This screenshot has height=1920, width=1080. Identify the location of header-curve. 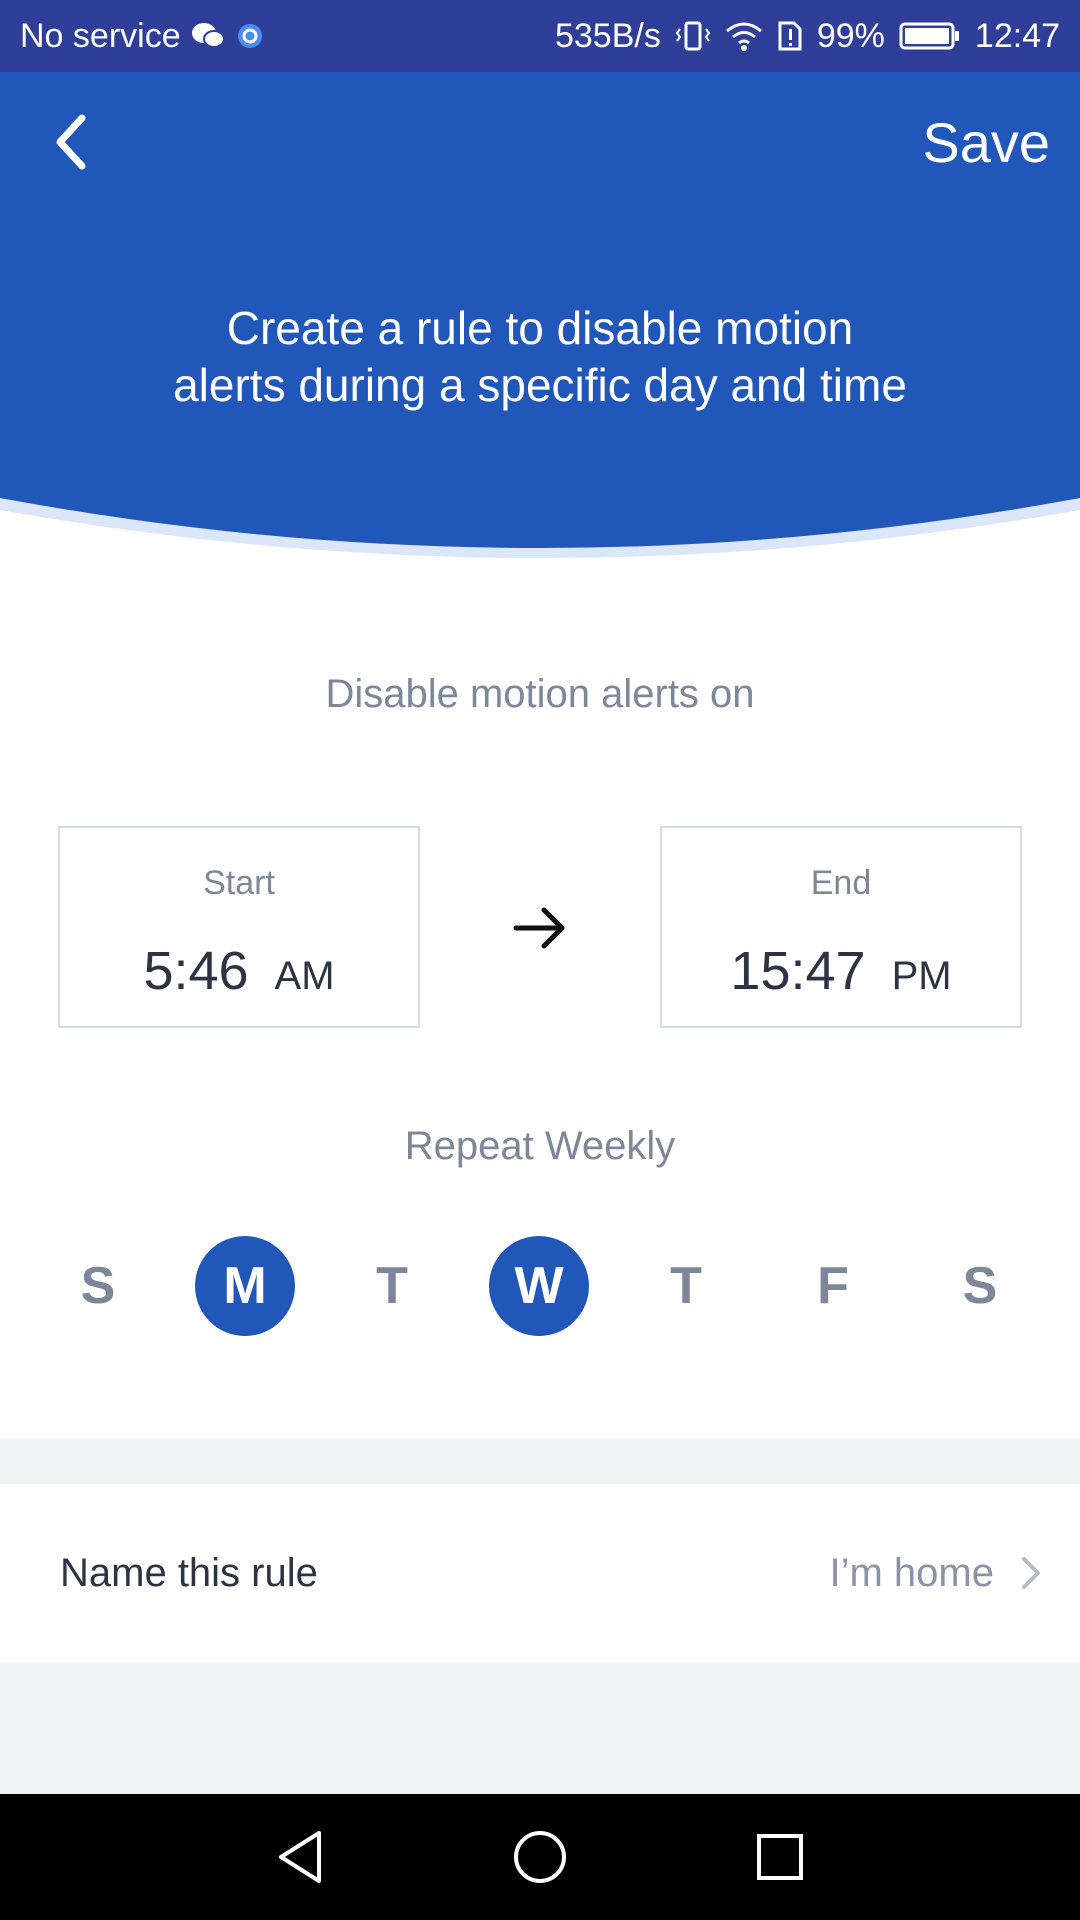
(540, 528).